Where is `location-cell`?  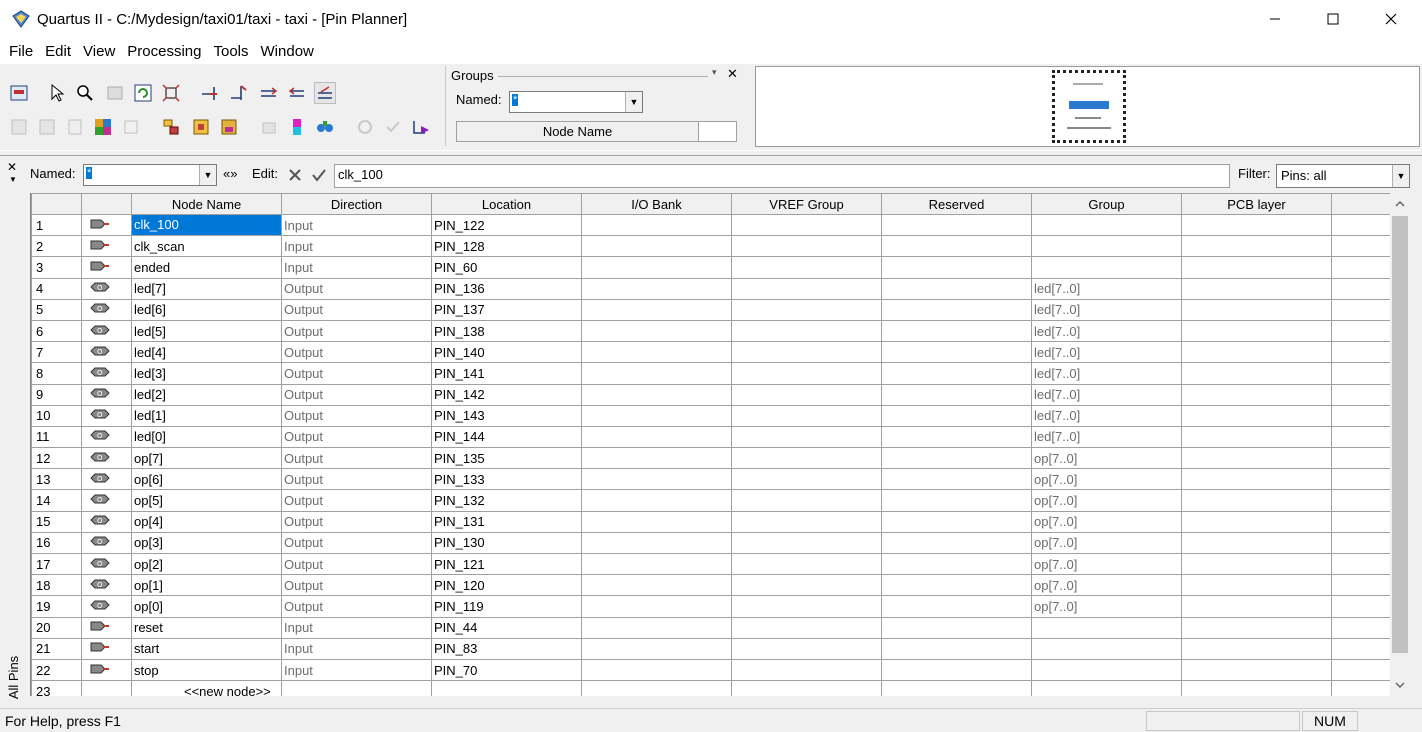 location-cell is located at coordinates (506, 688).